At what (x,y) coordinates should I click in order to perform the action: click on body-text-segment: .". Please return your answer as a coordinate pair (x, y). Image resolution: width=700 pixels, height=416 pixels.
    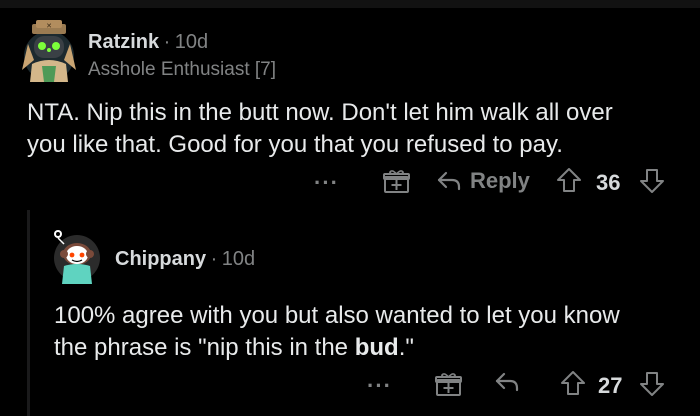
    Looking at the image, I should click on (406, 347).